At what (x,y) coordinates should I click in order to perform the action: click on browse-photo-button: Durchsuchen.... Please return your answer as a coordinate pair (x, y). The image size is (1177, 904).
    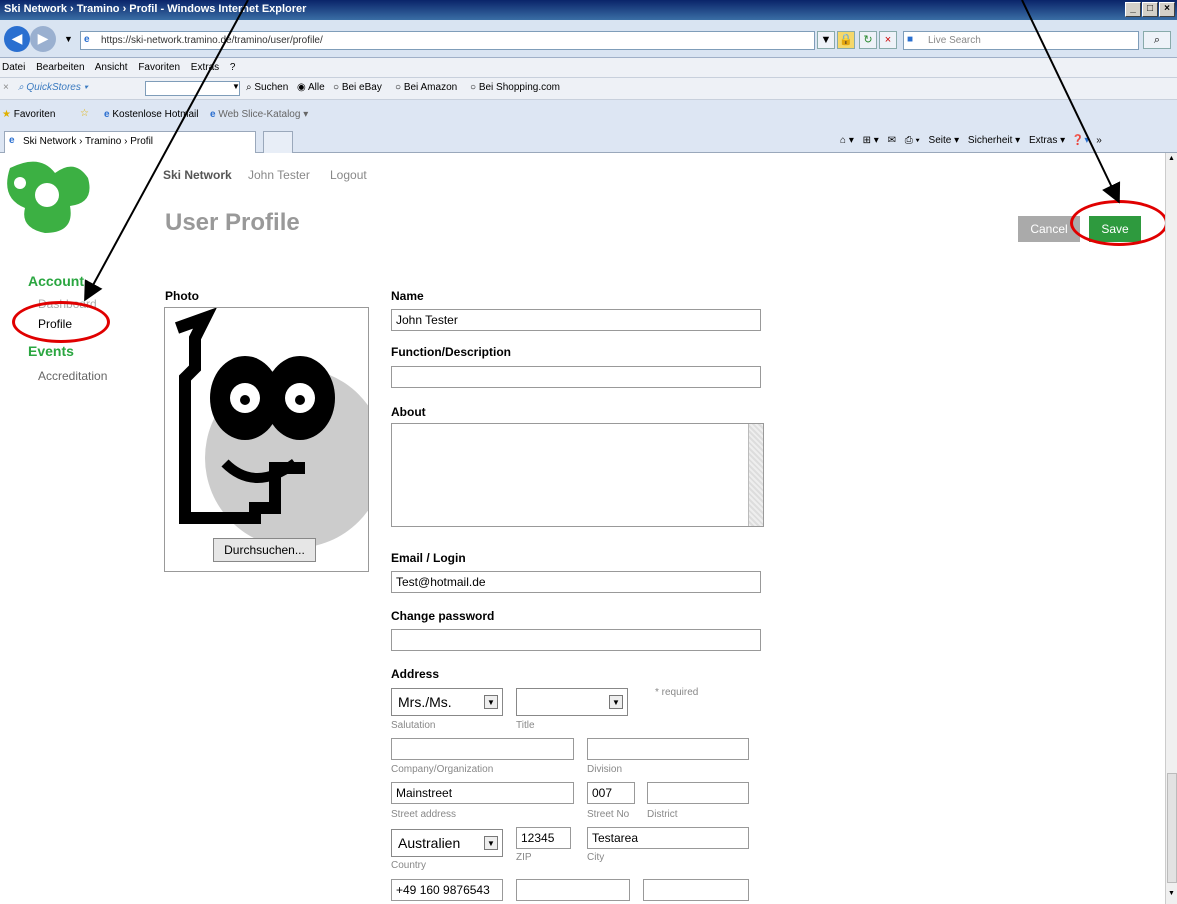
    Looking at the image, I should click on (264, 550).